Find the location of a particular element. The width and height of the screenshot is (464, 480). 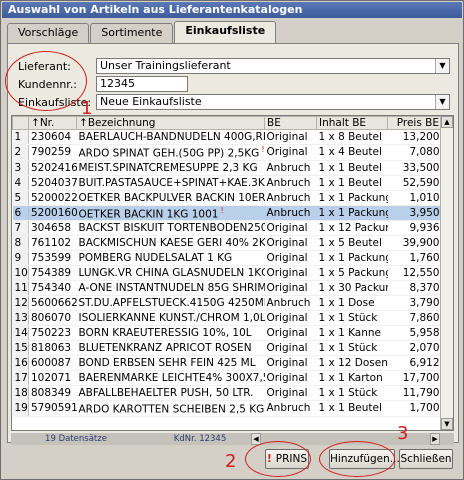

header-bezeichnung: ↑Bezeichnung is located at coordinates (170, 123).